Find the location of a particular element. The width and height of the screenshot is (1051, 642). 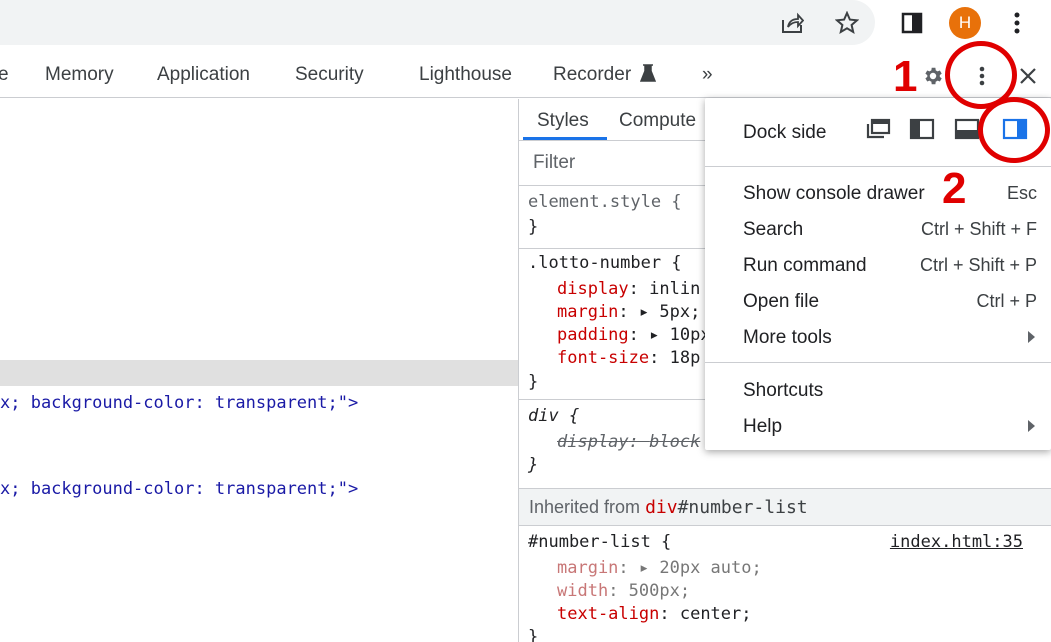

lotto-number-selector: .lotto-number { is located at coordinates (605, 263).